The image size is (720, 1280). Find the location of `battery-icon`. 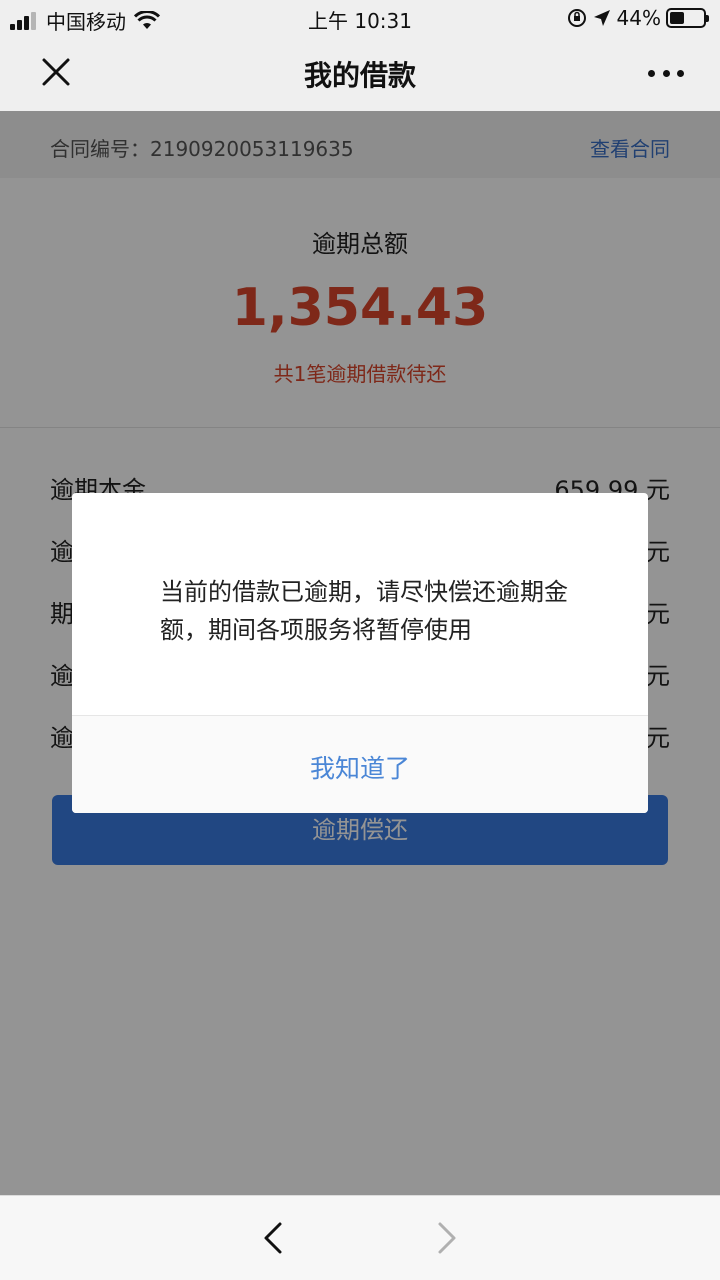

battery-icon is located at coordinates (687, 18).